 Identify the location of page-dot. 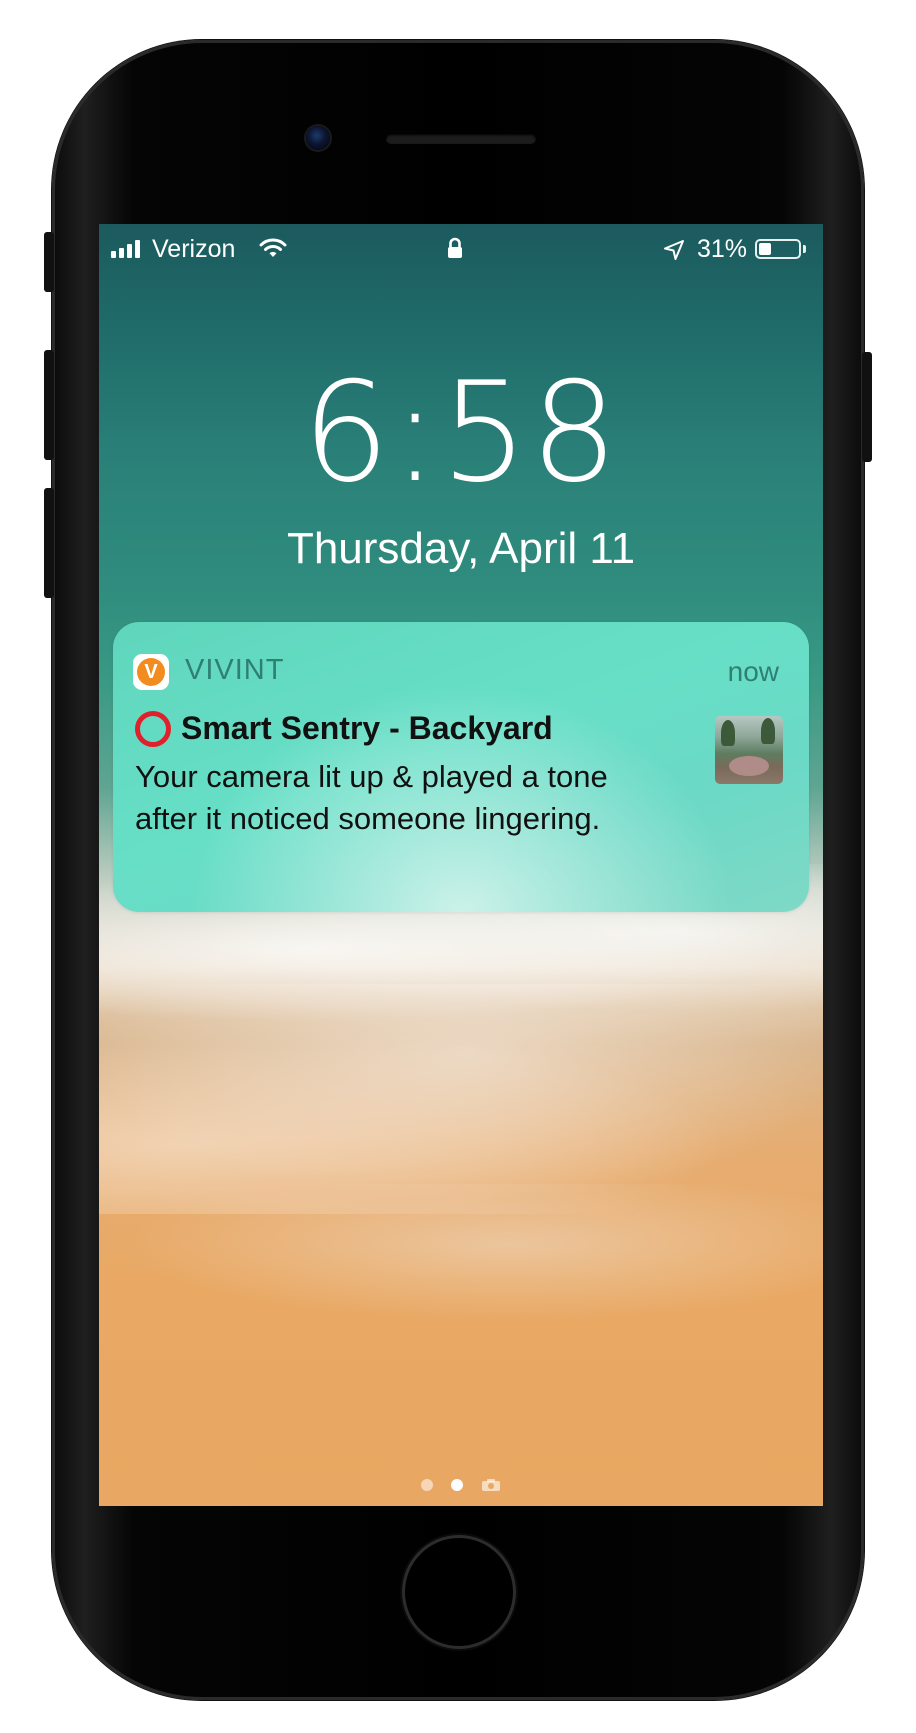
(427, 1485).